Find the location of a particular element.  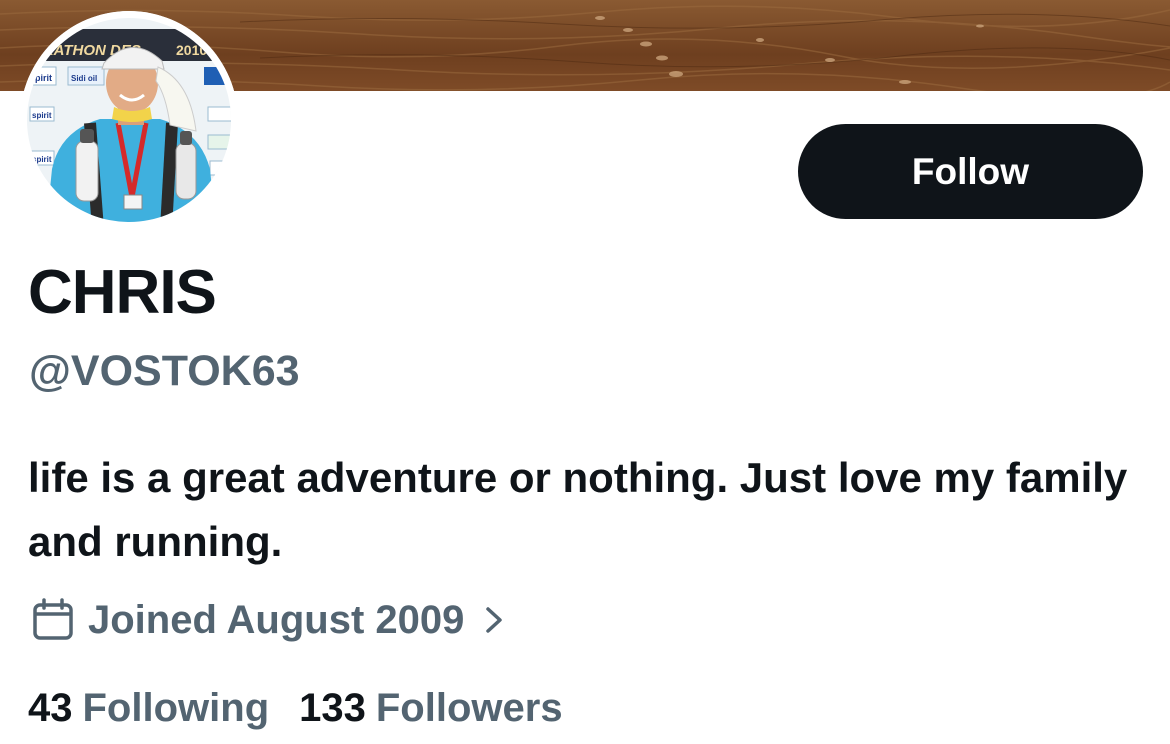

profile-stats: 43 Following 133 Followers is located at coordinates (295, 708).